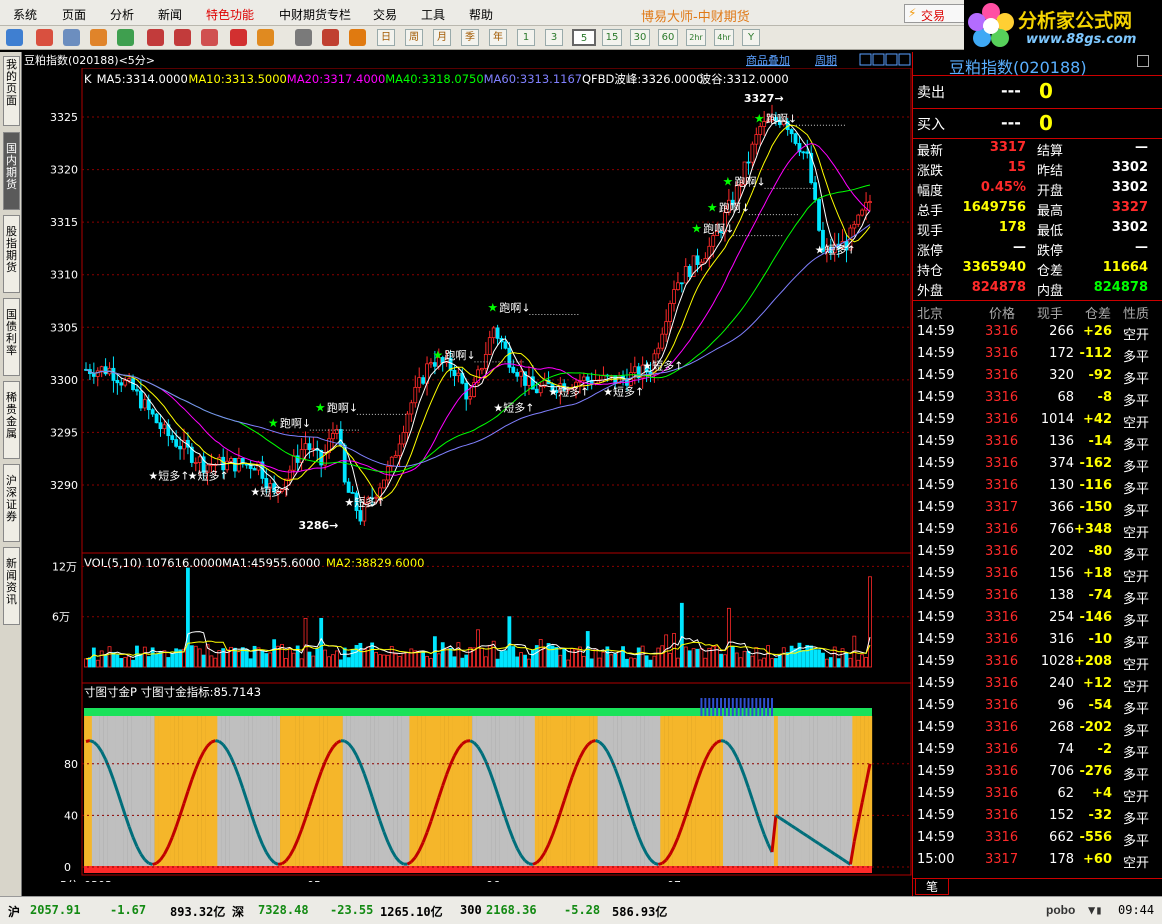  What do you see at coordinates (336, 79) in the screenshot?
I see `ma20-label: MA20:3317.4000` at bounding box center [336, 79].